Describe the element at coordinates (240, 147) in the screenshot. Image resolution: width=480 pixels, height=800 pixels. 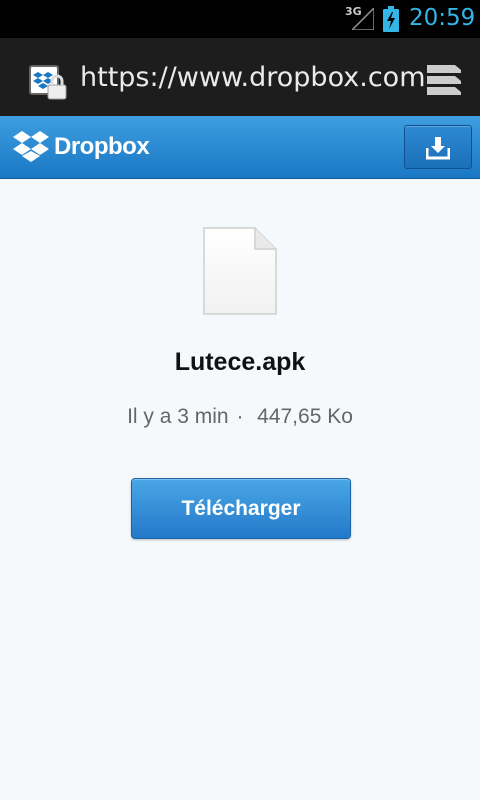
I see `dropbox-header: Dropbox` at that location.